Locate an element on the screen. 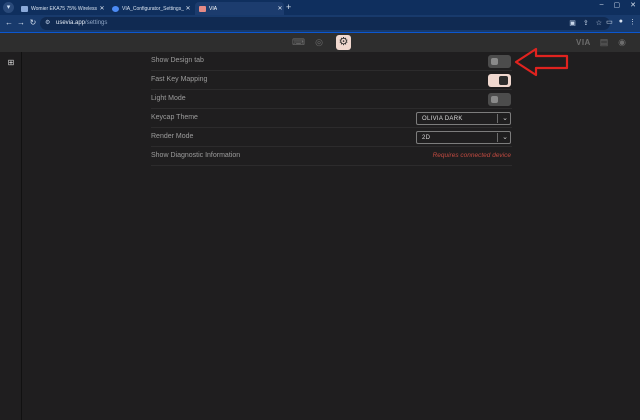 Image resolution: width=640 pixels, height=420 pixels. tab-via-configurator-doc: VIA_Configurator_Settings_Goo ✕ is located at coordinates (150, 8).